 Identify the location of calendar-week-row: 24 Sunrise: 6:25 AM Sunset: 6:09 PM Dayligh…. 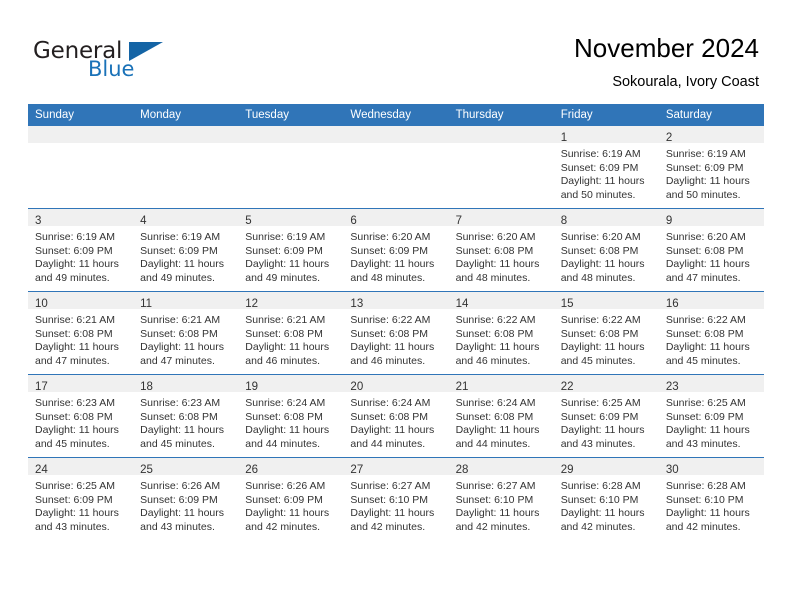
(396, 498).